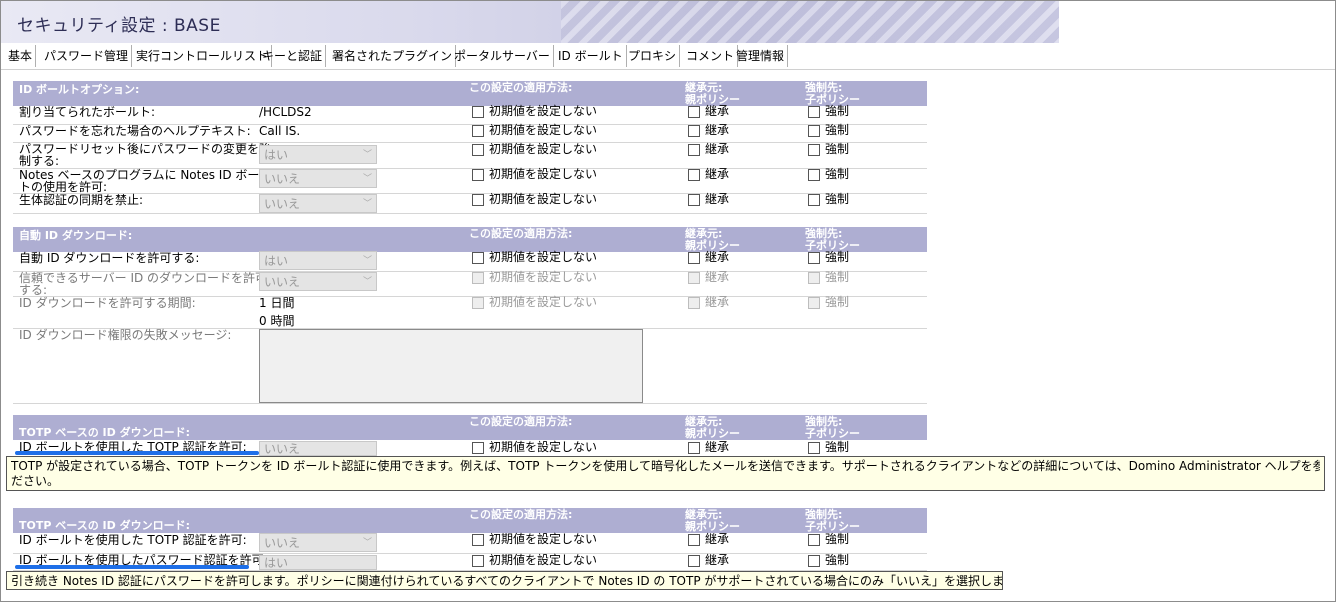 Image resolution: width=1336 pixels, height=602 pixels. I want to click on select-password-auth: はい, so click(318, 562).